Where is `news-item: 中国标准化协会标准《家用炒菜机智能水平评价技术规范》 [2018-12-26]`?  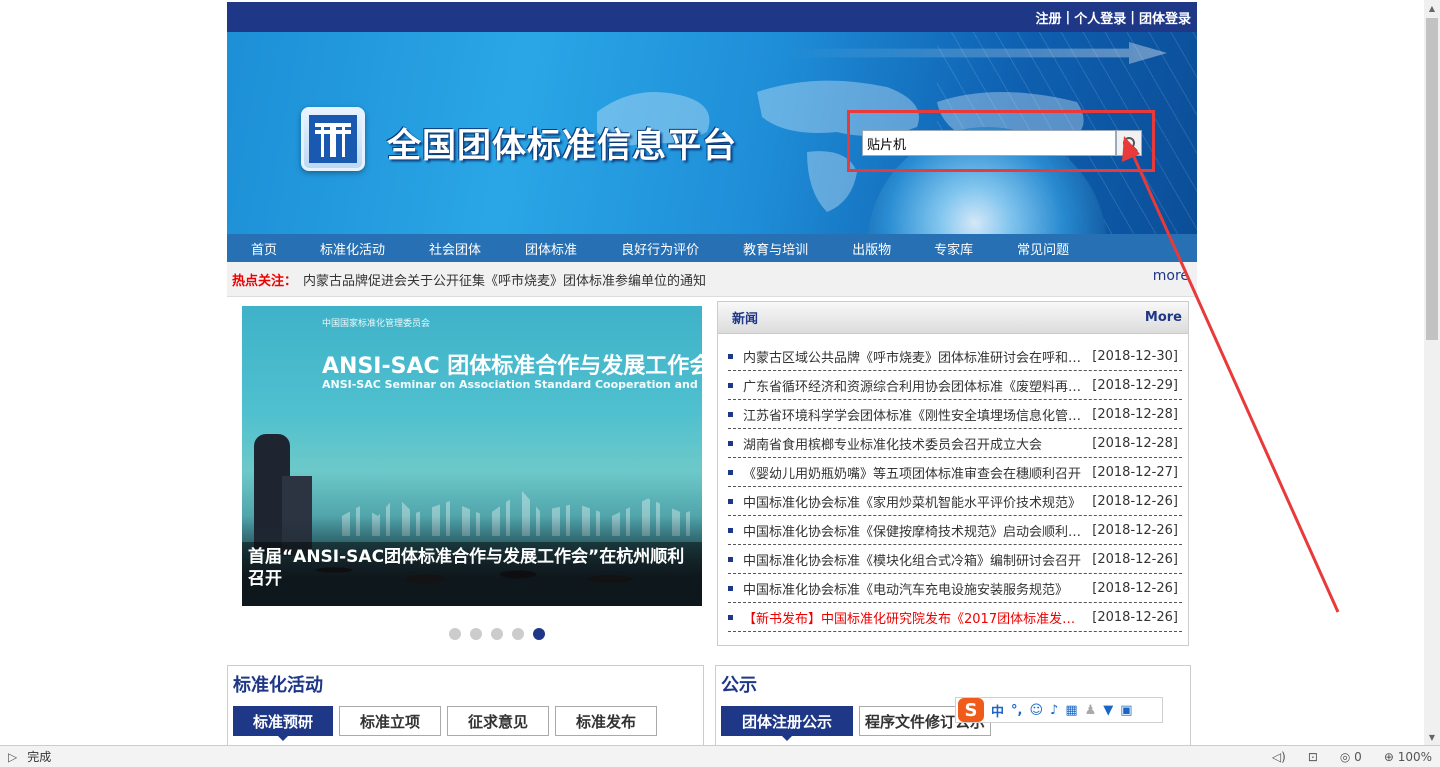 news-item: 中国标准化协会标准《家用炒菜机智能水平评价技术规范》 [2018-12-26] is located at coordinates (955, 501).